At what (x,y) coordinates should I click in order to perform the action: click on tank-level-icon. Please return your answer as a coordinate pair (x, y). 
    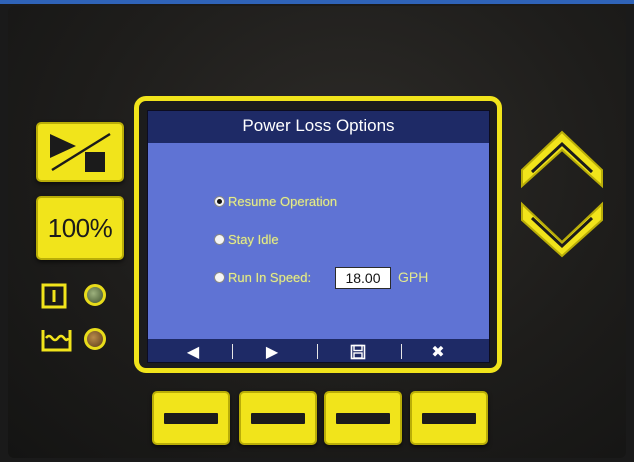
    Looking at the image, I should click on (56, 341).